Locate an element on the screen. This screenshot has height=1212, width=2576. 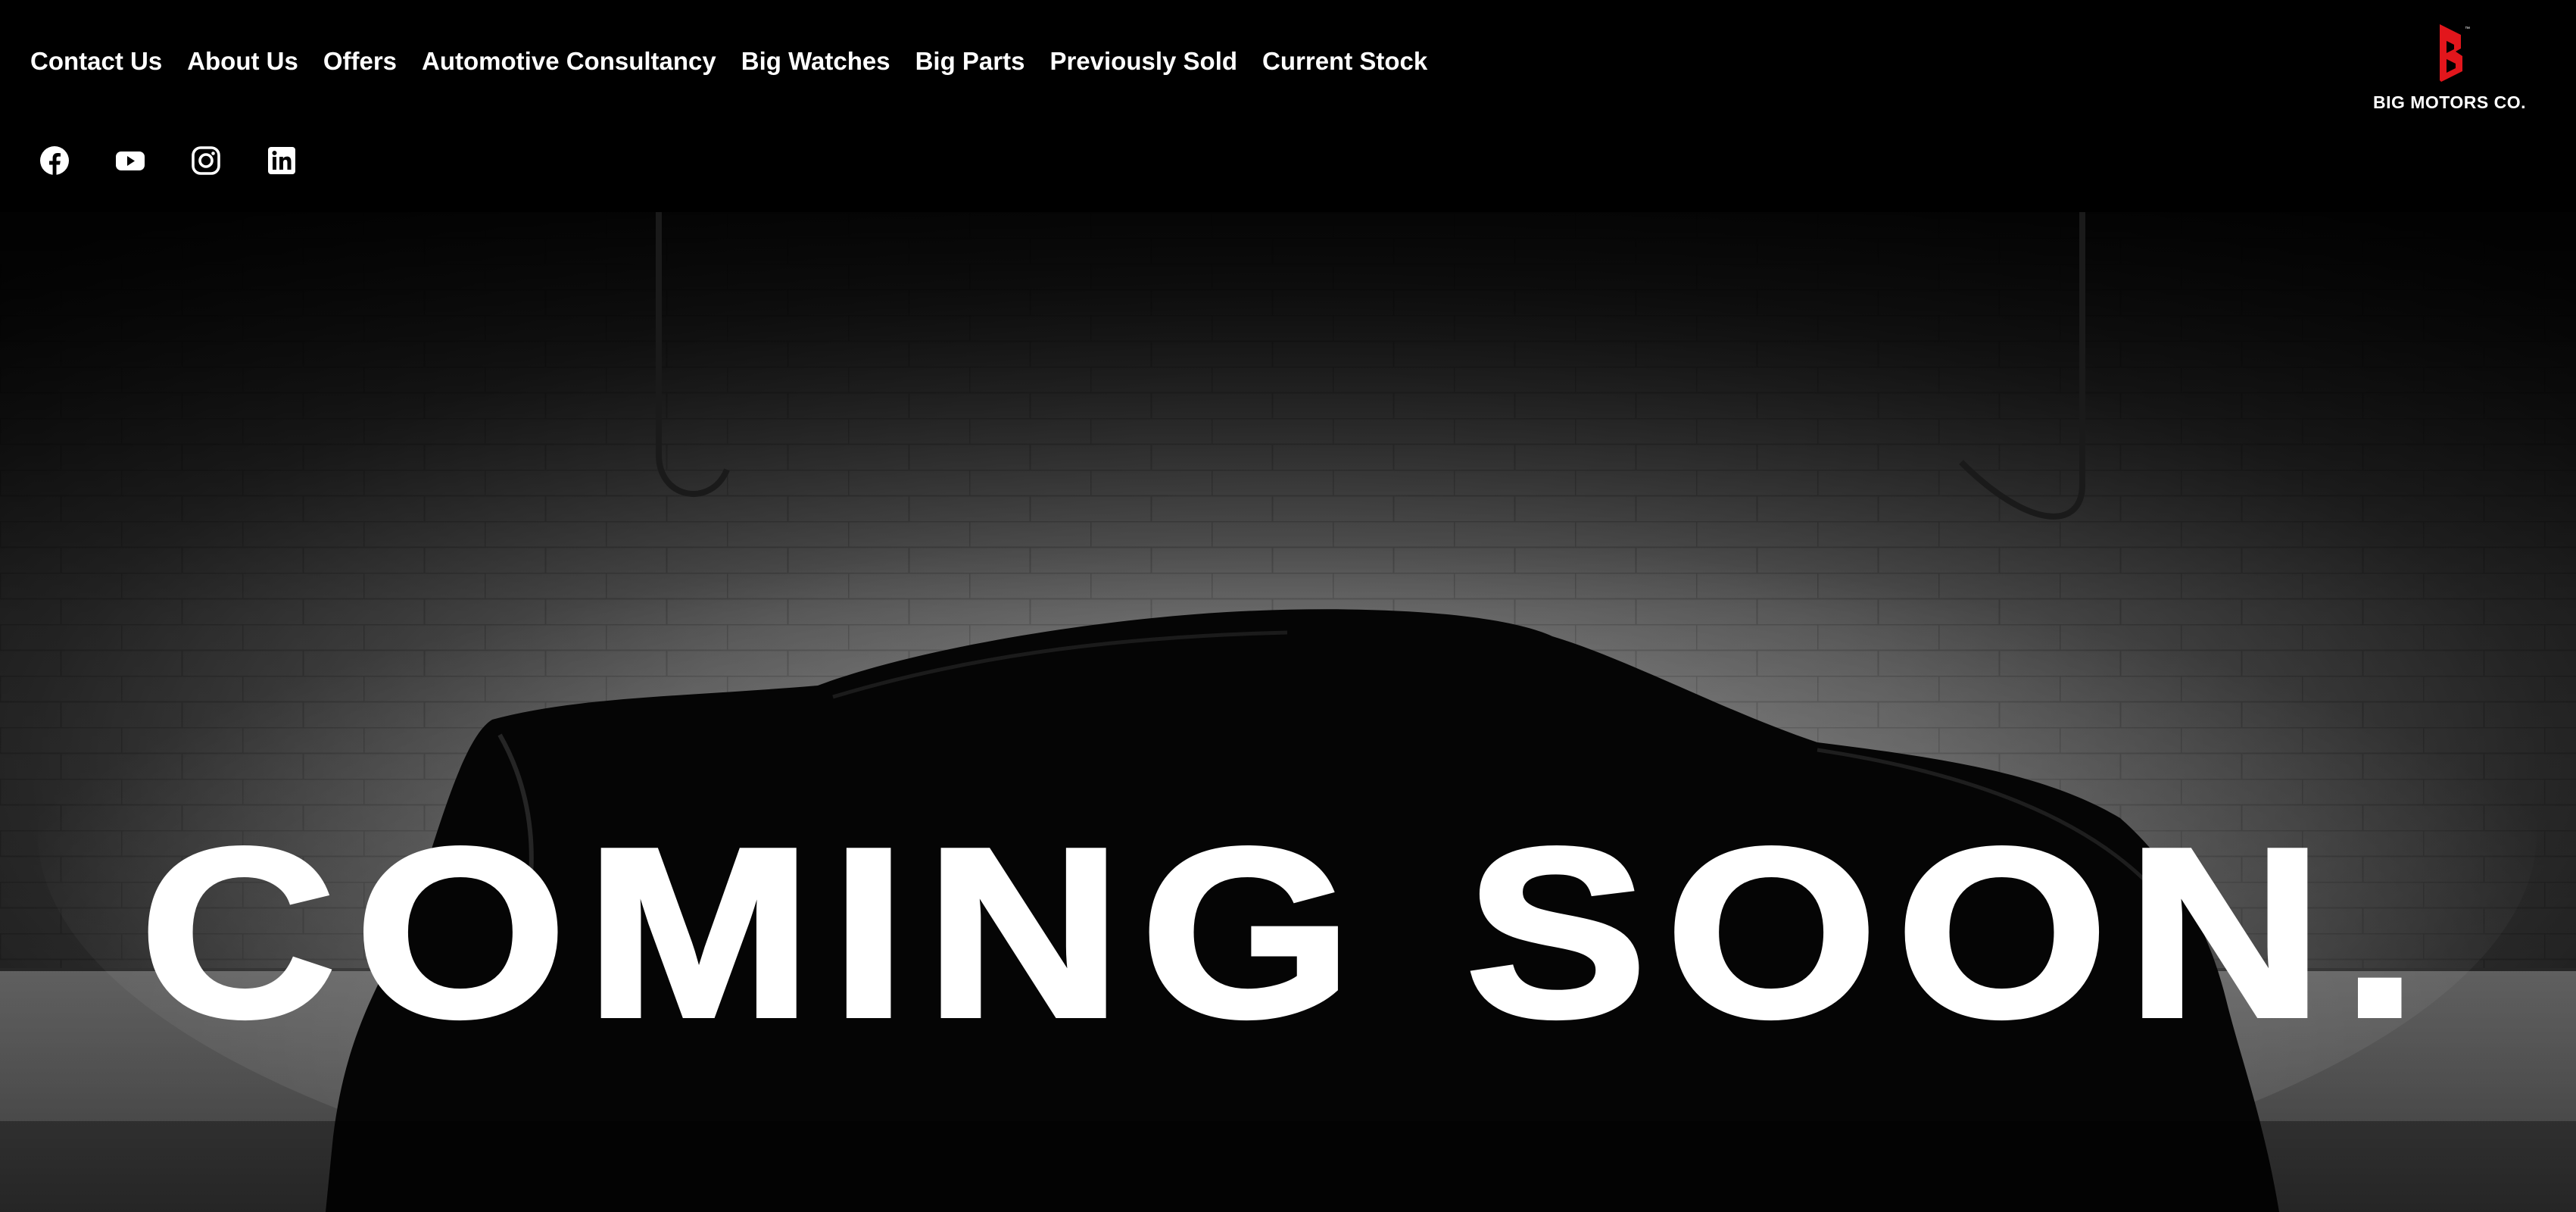
facebook-icon is located at coordinates (54, 160).